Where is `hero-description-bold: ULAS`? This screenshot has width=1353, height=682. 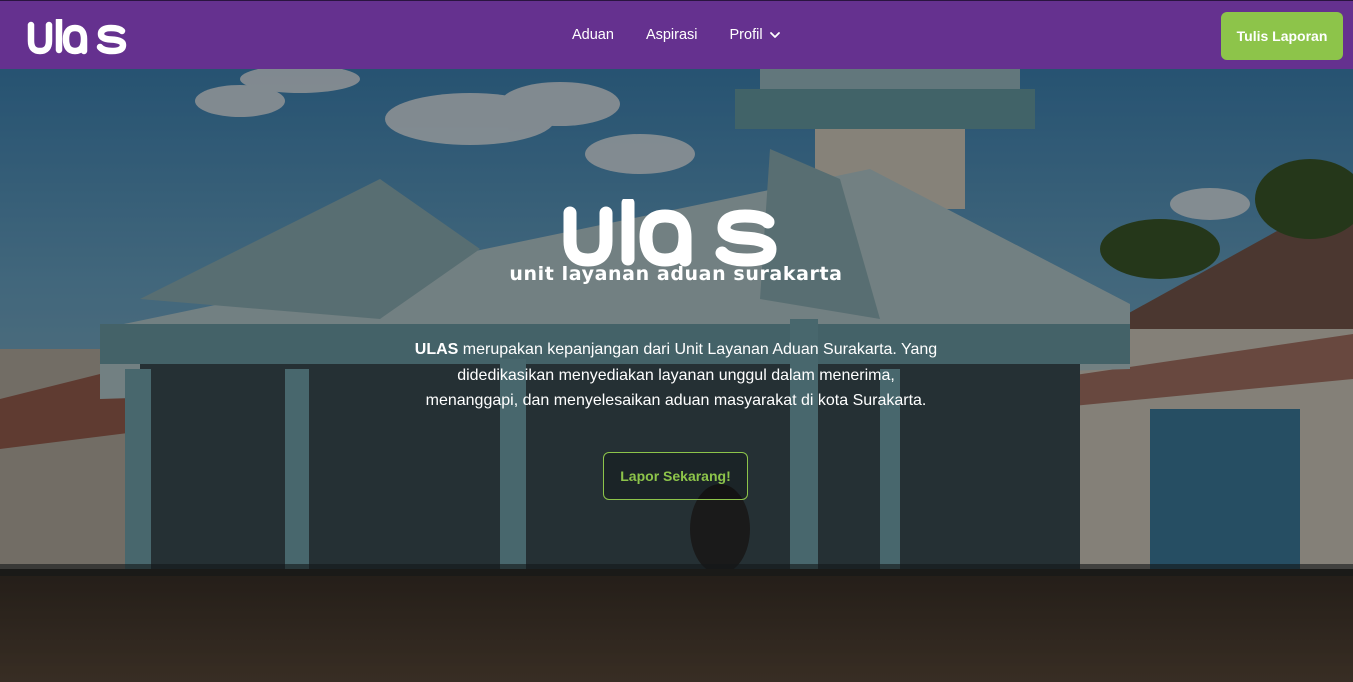
hero-description-bold: ULAS is located at coordinates (436, 349).